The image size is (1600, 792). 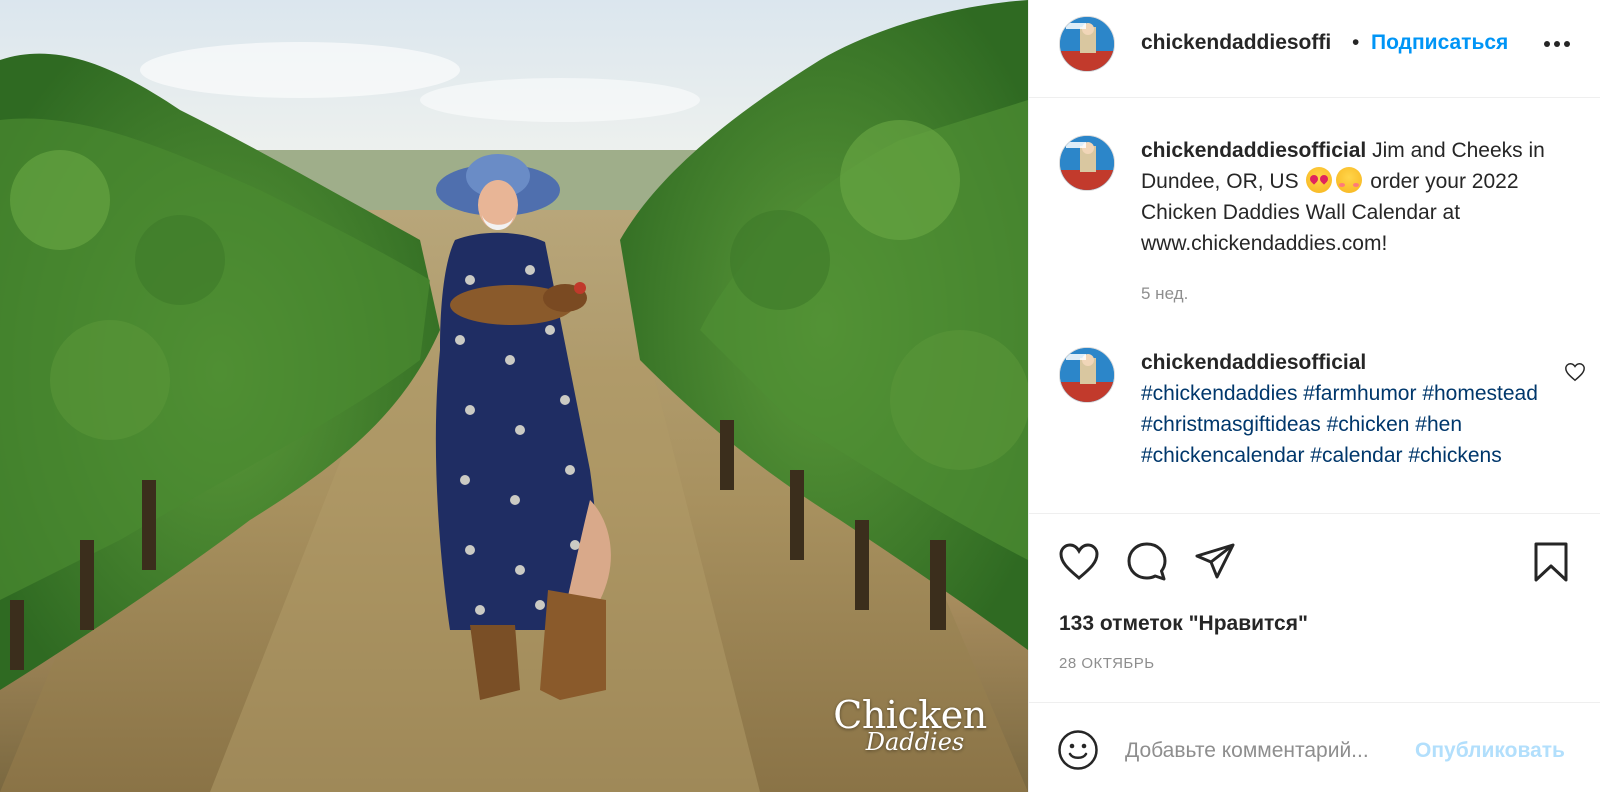 I want to click on caption-username: chickendaddiesofficial, so click(x=1253, y=150).